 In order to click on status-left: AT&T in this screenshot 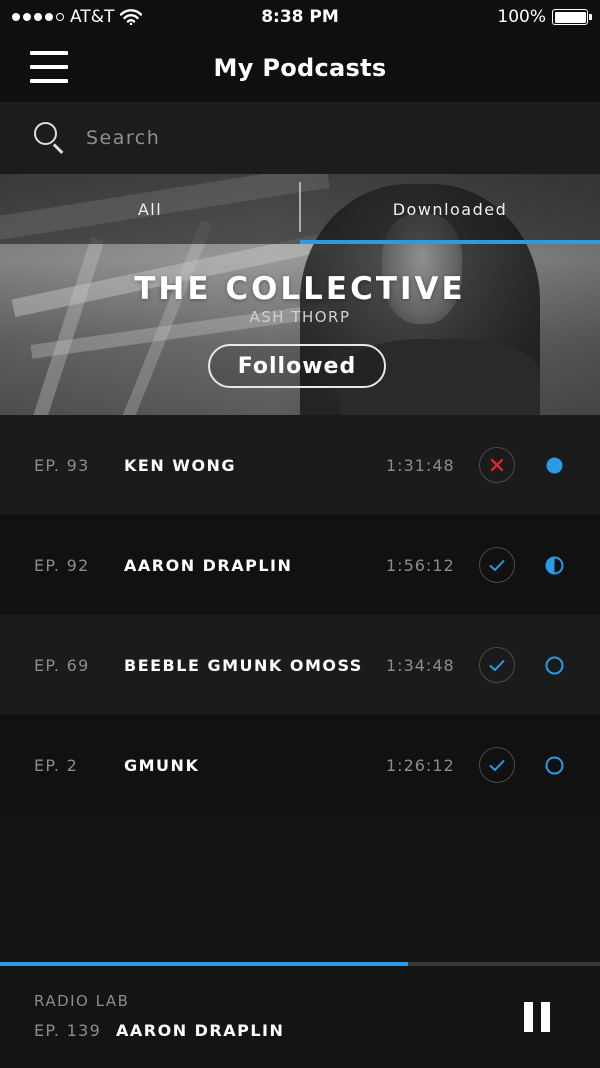, I will do `click(112, 17)`.